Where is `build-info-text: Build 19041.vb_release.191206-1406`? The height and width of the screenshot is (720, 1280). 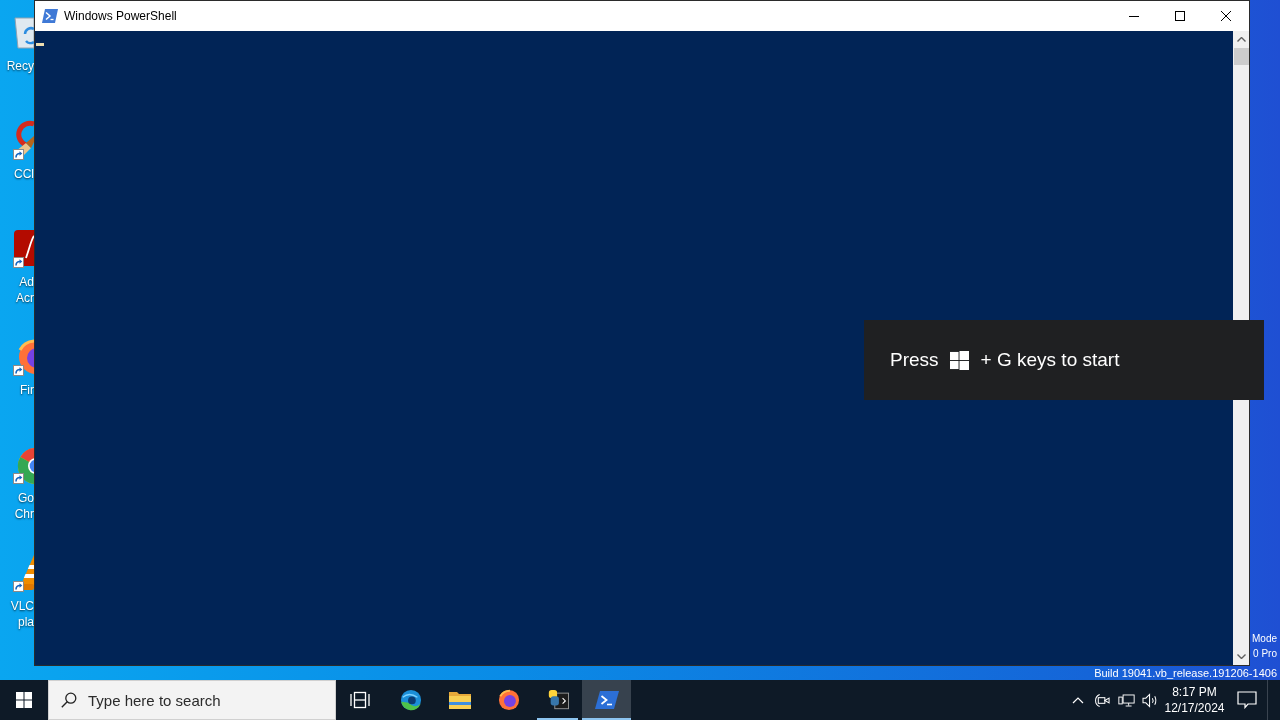
build-info-text: Build 19041.vb_release.191206-1406 is located at coordinates (1185, 673).